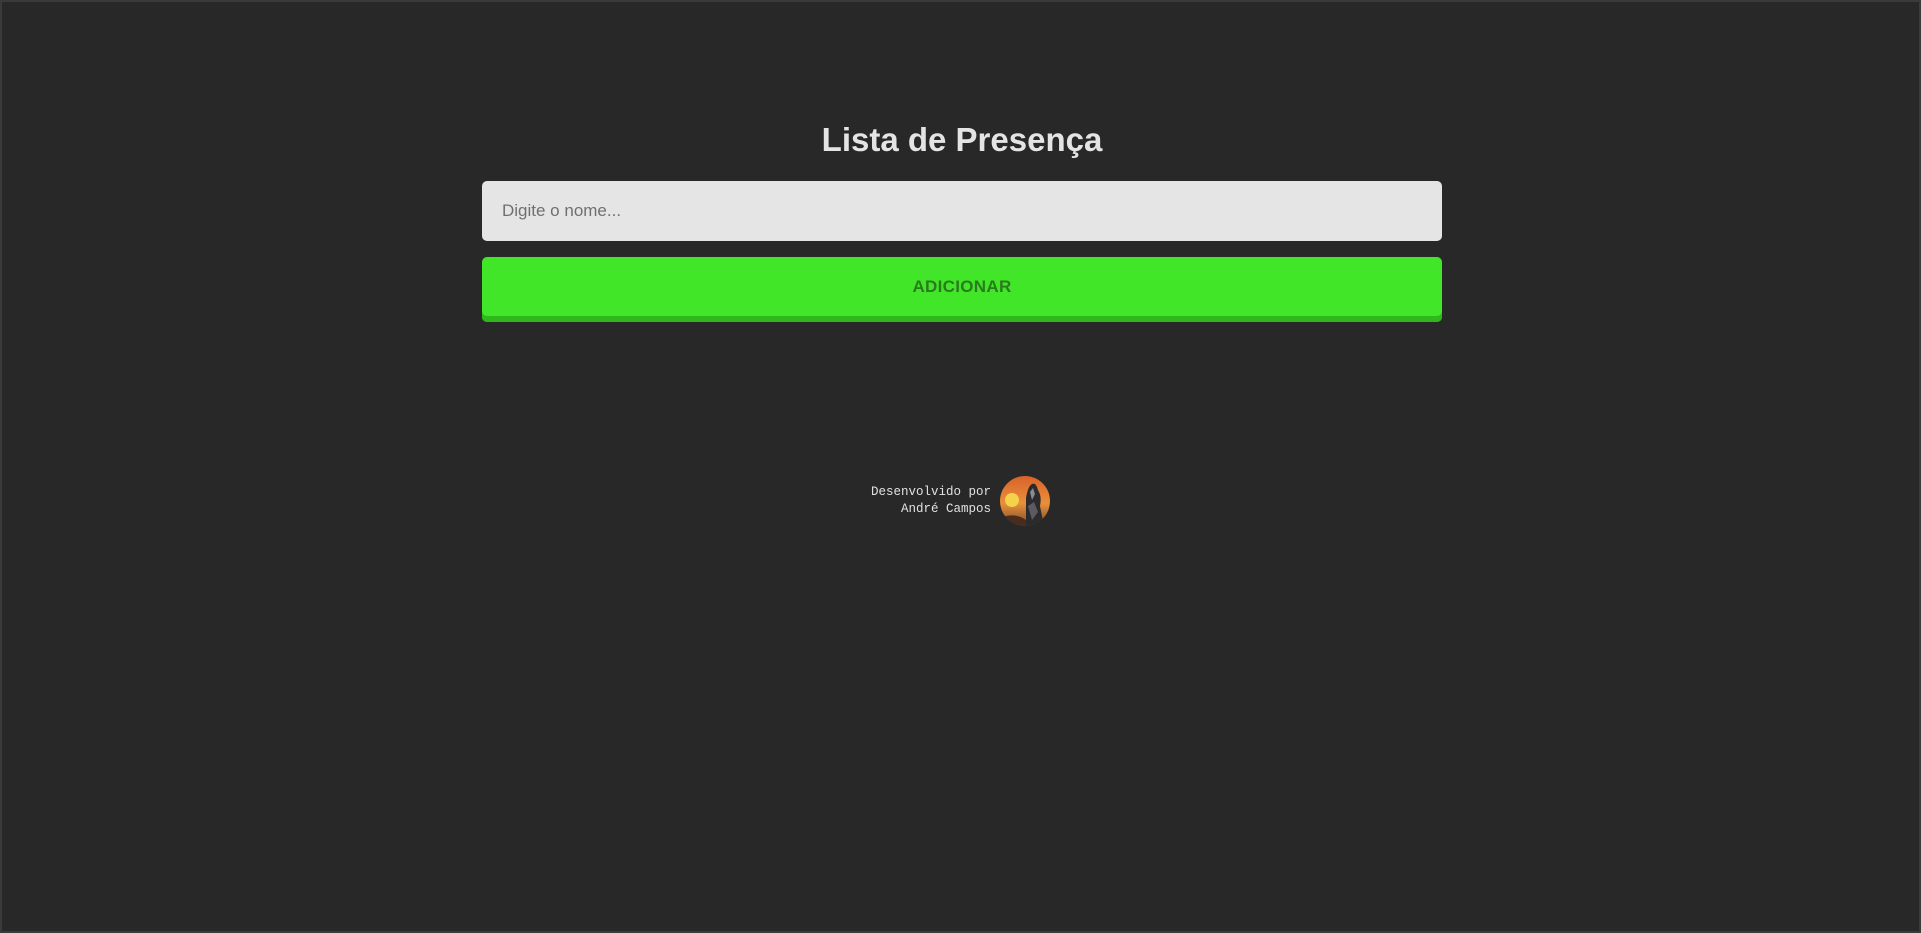 This screenshot has height=933, width=1921. I want to click on credit-line-1: Desenvolvido por, so click(930, 492).